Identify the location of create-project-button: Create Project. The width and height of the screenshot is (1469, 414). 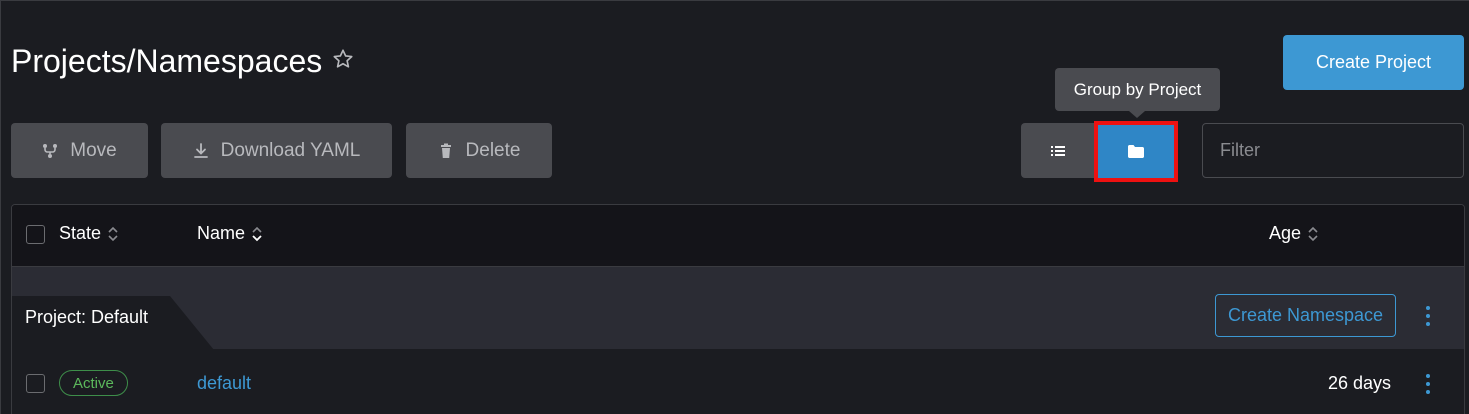
(1373, 62).